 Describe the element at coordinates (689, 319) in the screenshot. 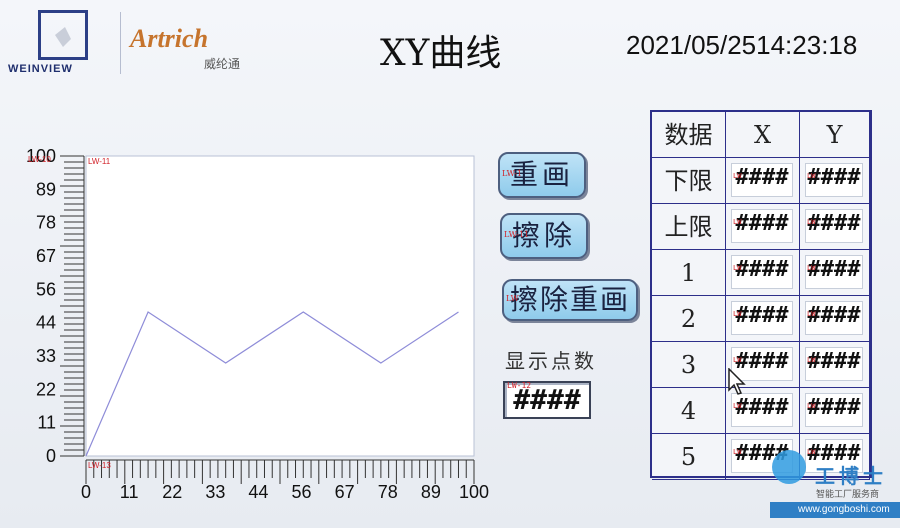

I see `table-row-label: 2` at that location.